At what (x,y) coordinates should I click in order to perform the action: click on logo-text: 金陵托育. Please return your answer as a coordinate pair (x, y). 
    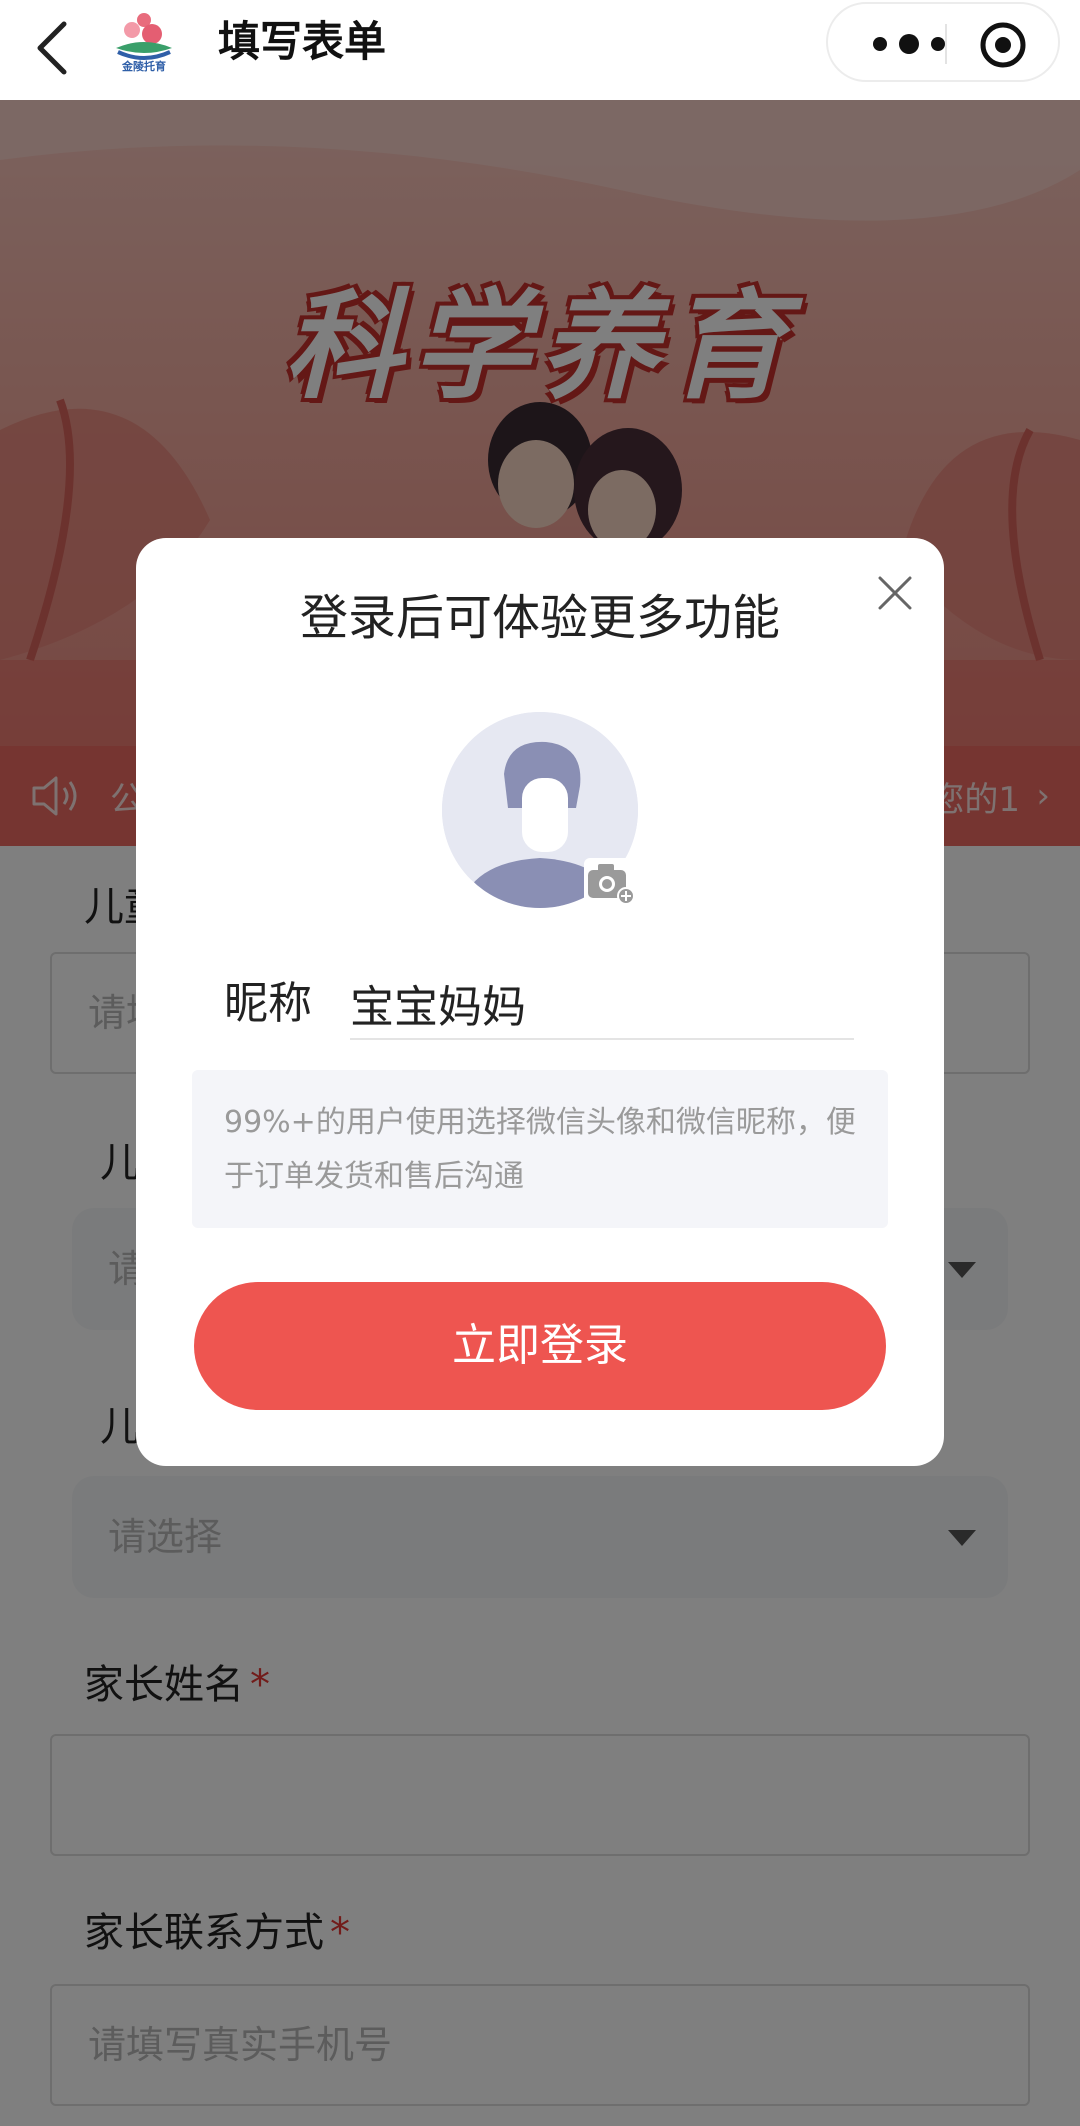
    Looking at the image, I should click on (144, 66).